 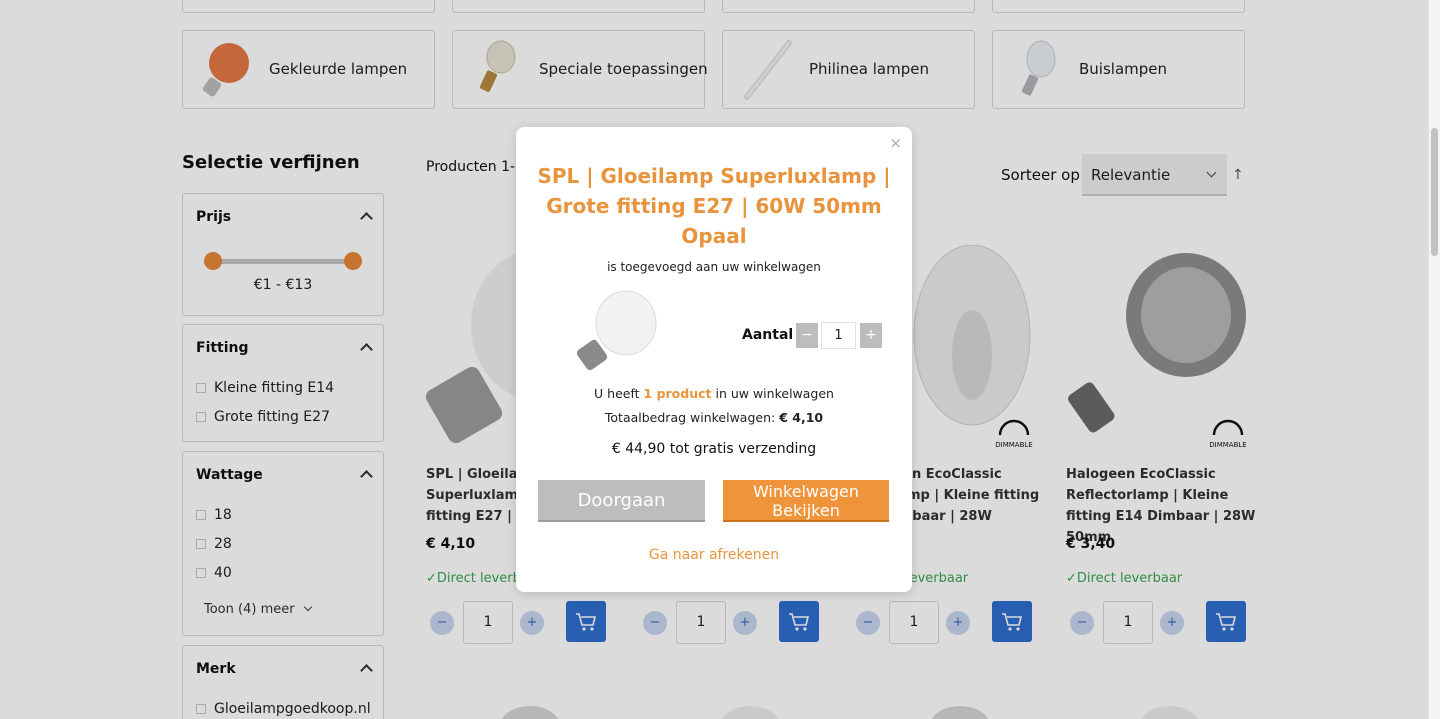 I want to click on close-icon: ×, so click(x=895, y=143).